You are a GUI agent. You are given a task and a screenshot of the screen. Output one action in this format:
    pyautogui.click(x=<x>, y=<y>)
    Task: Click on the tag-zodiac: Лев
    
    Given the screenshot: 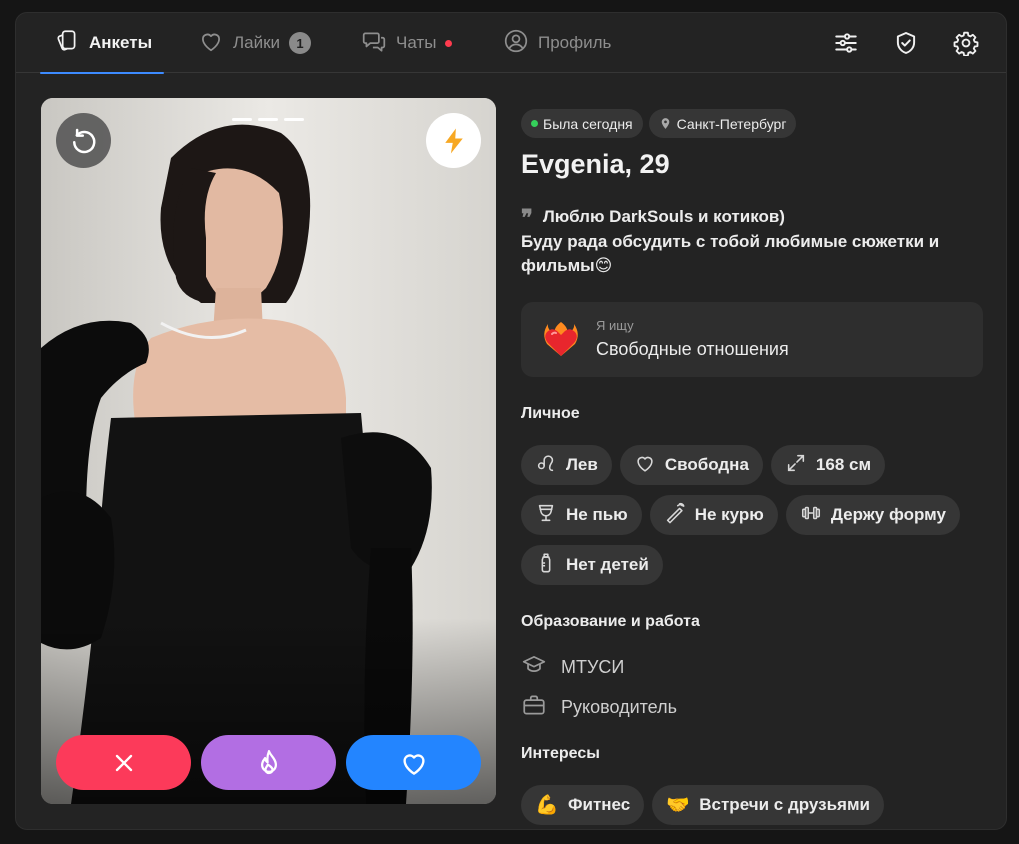 What is the action you would take?
    pyautogui.click(x=566, y=465)
    